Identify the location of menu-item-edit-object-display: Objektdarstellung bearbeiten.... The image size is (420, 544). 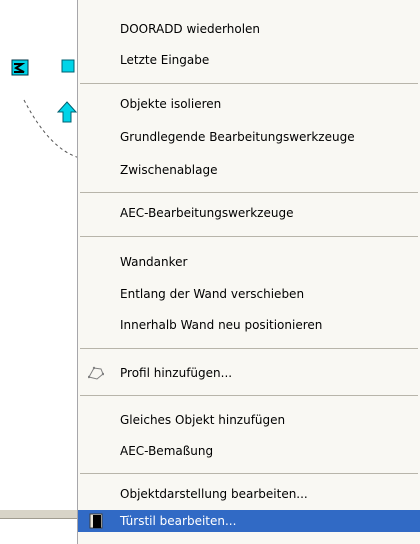
(249, 494).